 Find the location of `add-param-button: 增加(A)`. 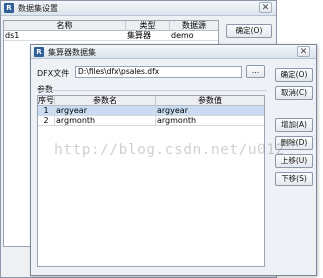

add-param-button: 增加(A) is located at coordinates (294, 125).